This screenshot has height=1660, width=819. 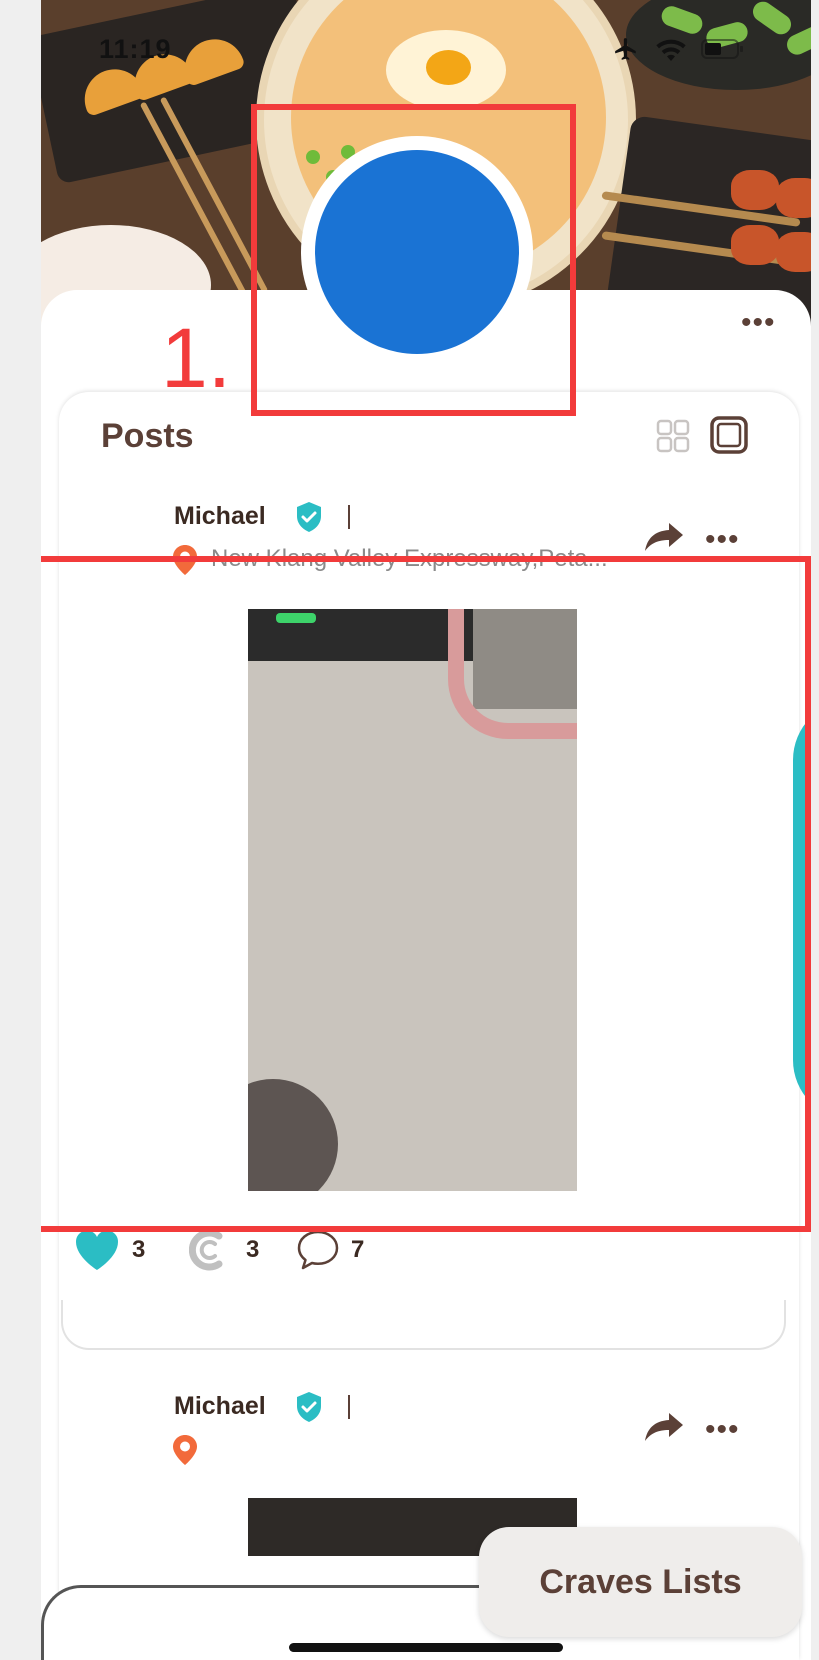 What do you see at coordinates (358, 1249) in the screenshot?
I see `comment-count: 7` at bounding box center [358, 1249].